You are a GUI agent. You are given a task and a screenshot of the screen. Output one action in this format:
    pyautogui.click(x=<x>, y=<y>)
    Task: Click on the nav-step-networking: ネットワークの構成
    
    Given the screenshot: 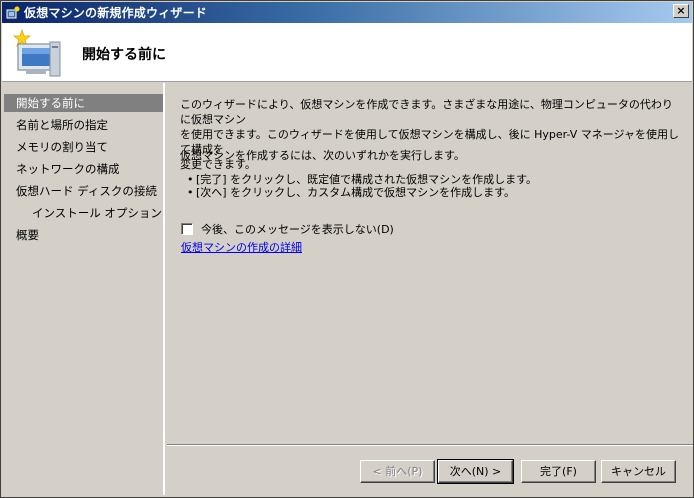 What is the action you would take?
    pyautogui.click(x=83, y=169)
    